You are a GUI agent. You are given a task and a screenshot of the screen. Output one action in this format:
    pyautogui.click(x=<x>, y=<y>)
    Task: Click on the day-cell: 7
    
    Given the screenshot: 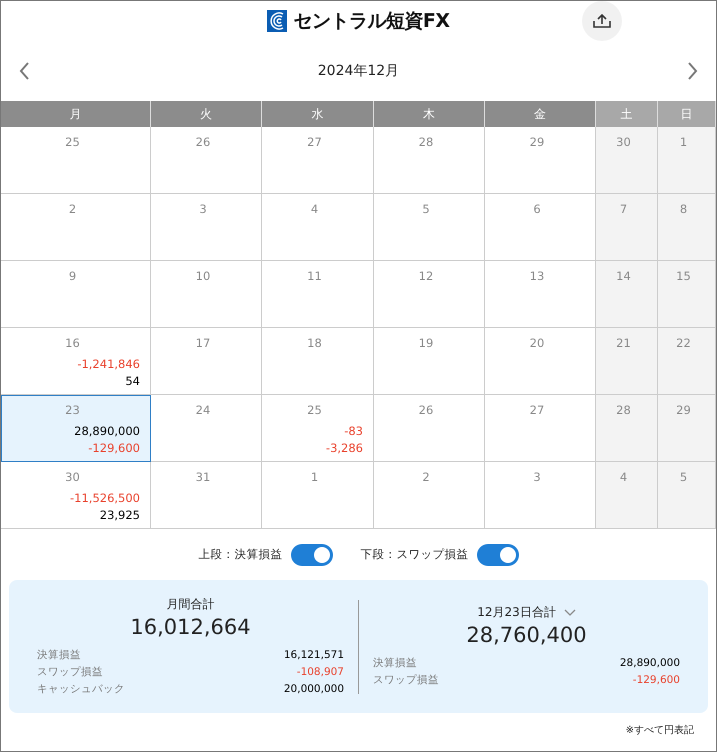 What is the action you would take?
    pyautogui.click(x=627, y=227)
    